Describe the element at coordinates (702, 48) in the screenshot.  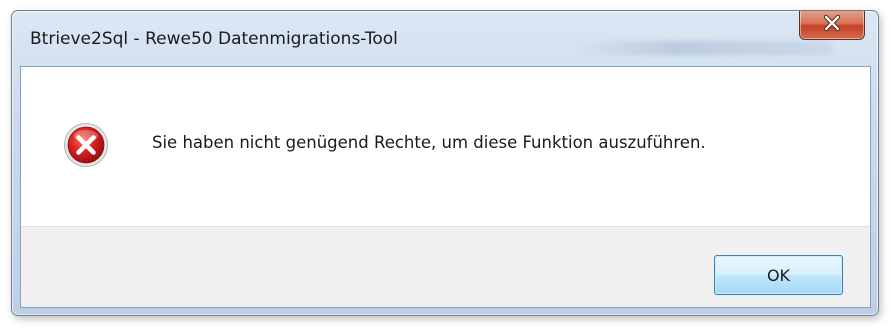
I see `title-bar-glass` at that location.